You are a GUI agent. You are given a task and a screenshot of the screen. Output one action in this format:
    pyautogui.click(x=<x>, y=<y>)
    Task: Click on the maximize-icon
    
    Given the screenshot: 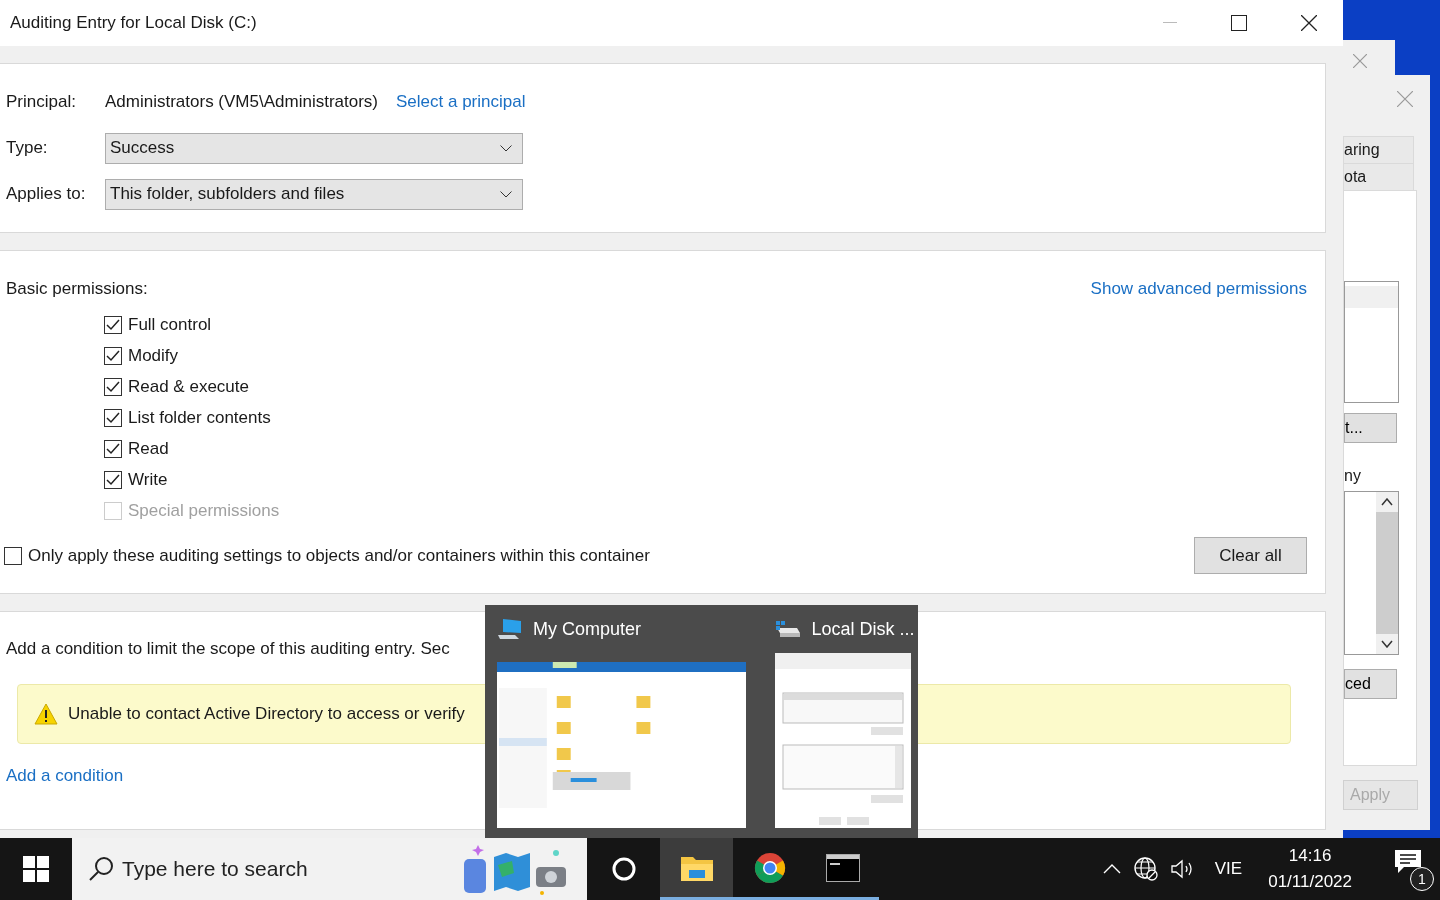 What is the action you would take?
    pyautogui.click(x=1239, y=23)
    